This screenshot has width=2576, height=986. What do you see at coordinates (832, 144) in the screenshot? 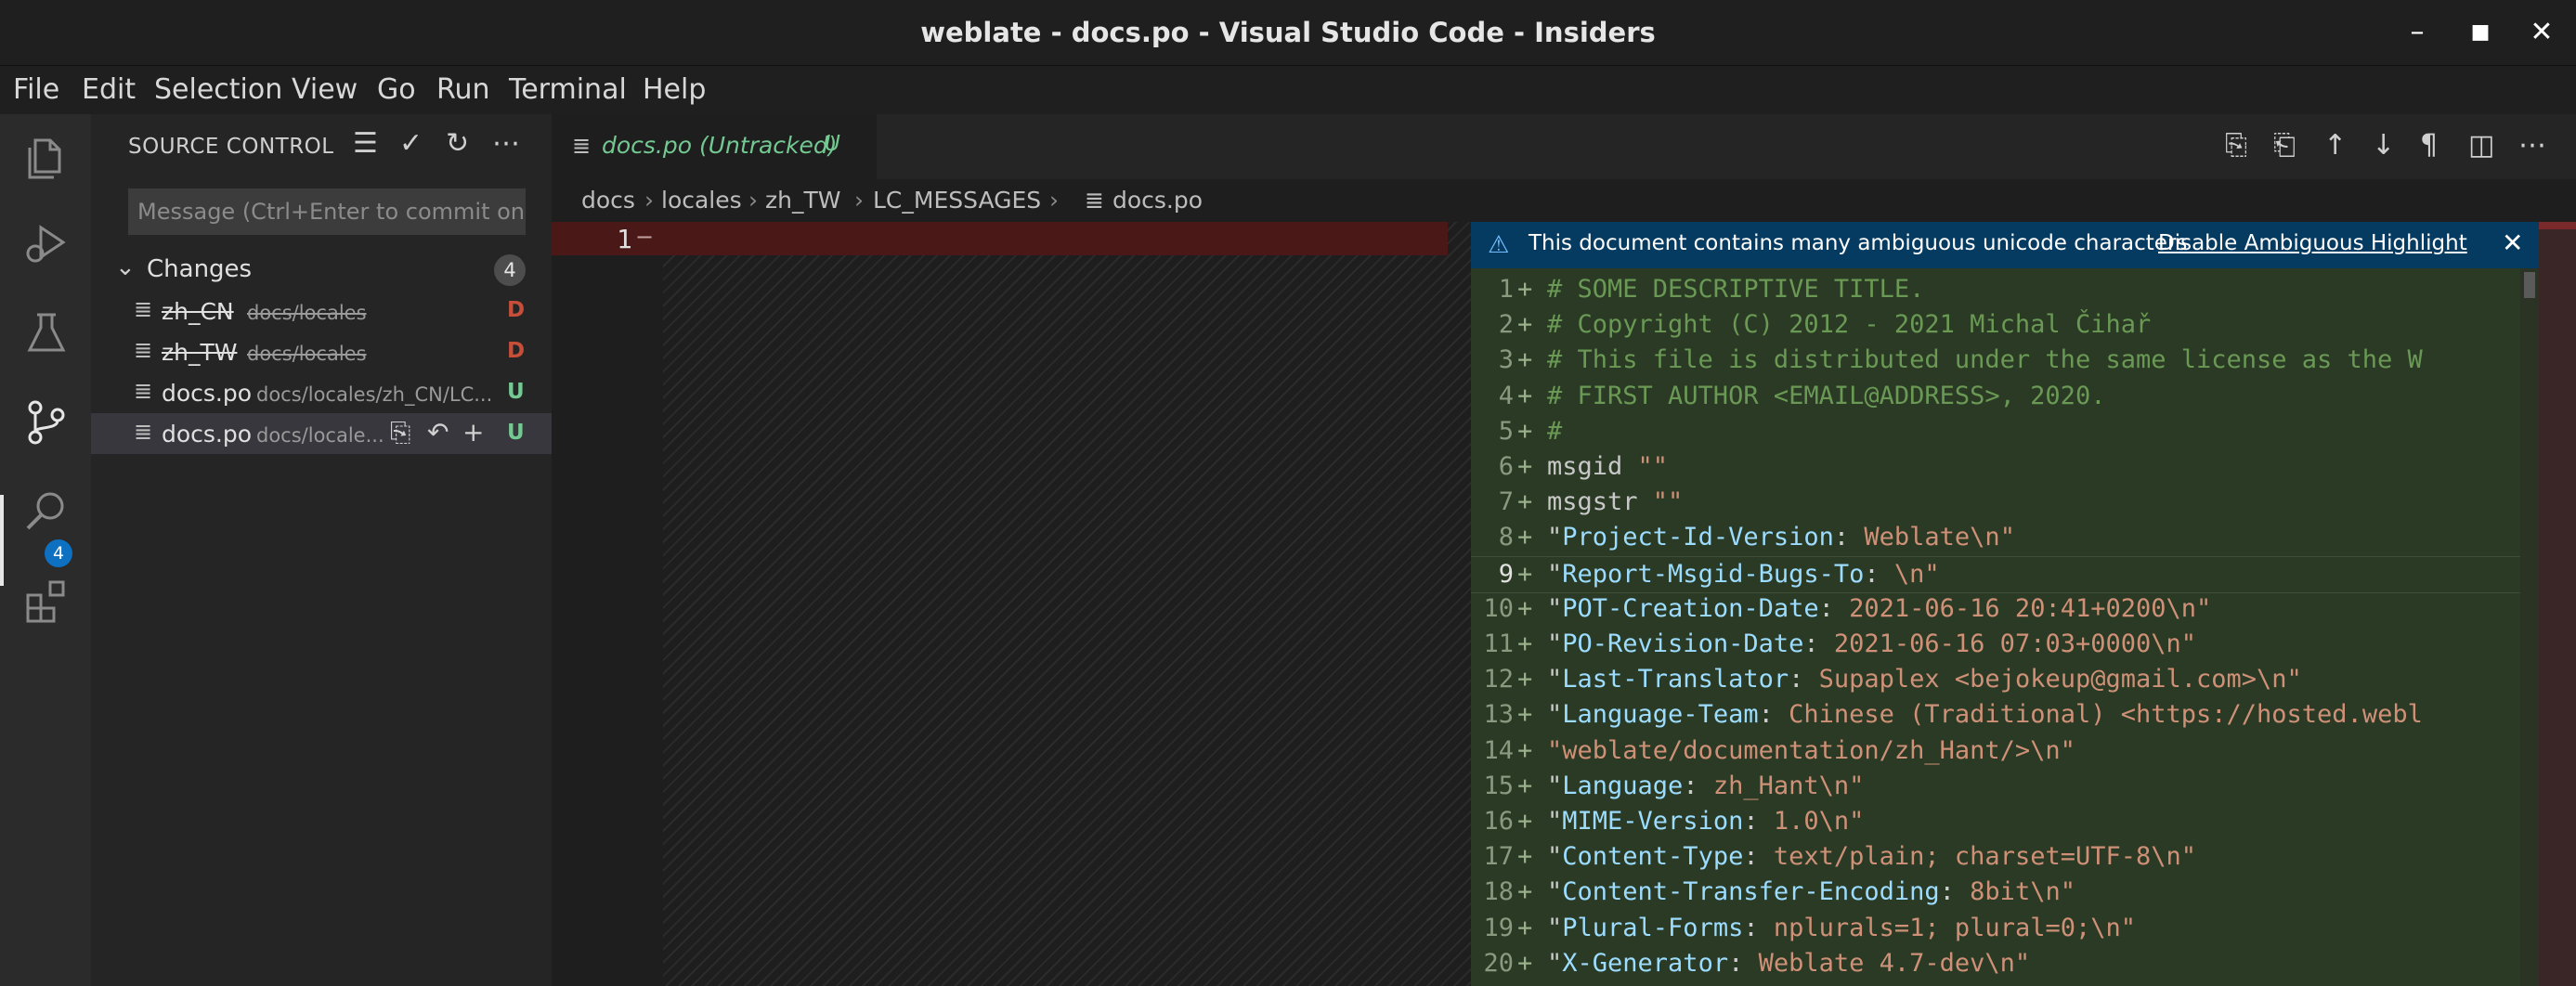
I see `tab-status: U` at bounding box center [832, 144].